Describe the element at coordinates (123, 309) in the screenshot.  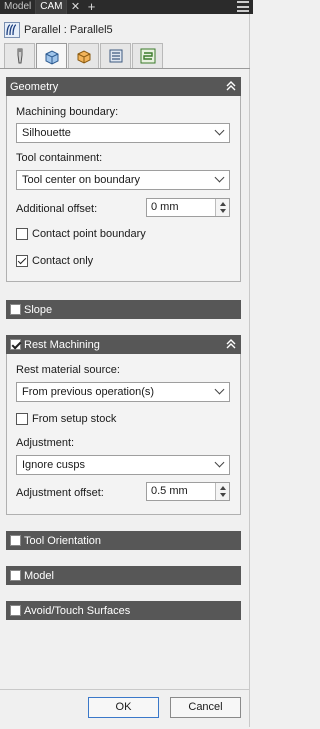
I see `slope-section-header: Slope` at that location.